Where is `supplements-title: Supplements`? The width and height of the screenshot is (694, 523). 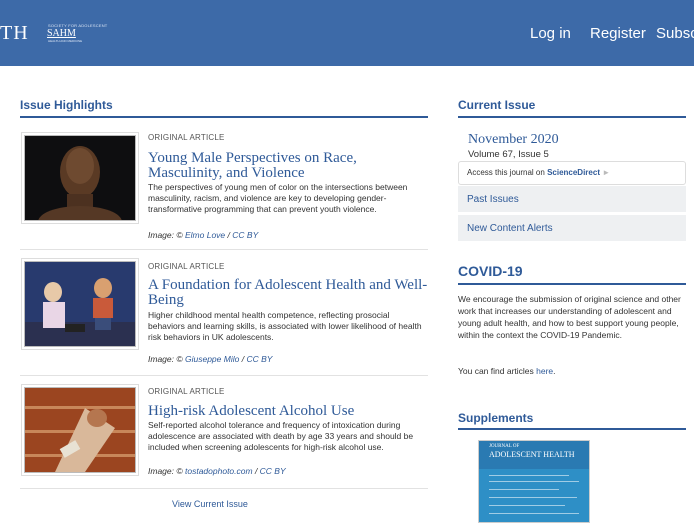 supplements-title: Supplements is located at coordinates (496, 418).